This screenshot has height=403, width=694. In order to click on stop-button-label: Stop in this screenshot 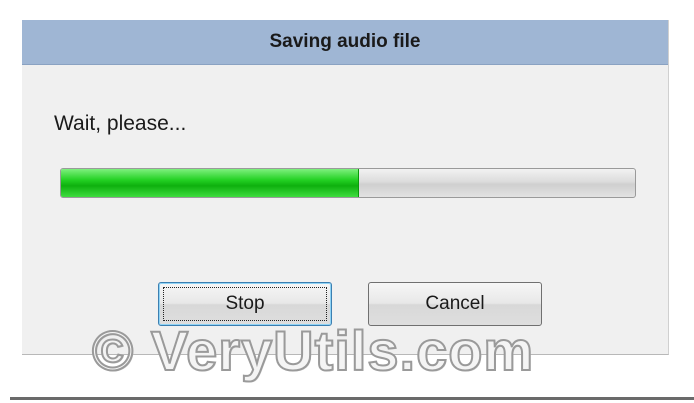, I will do `click(245, 303)`.